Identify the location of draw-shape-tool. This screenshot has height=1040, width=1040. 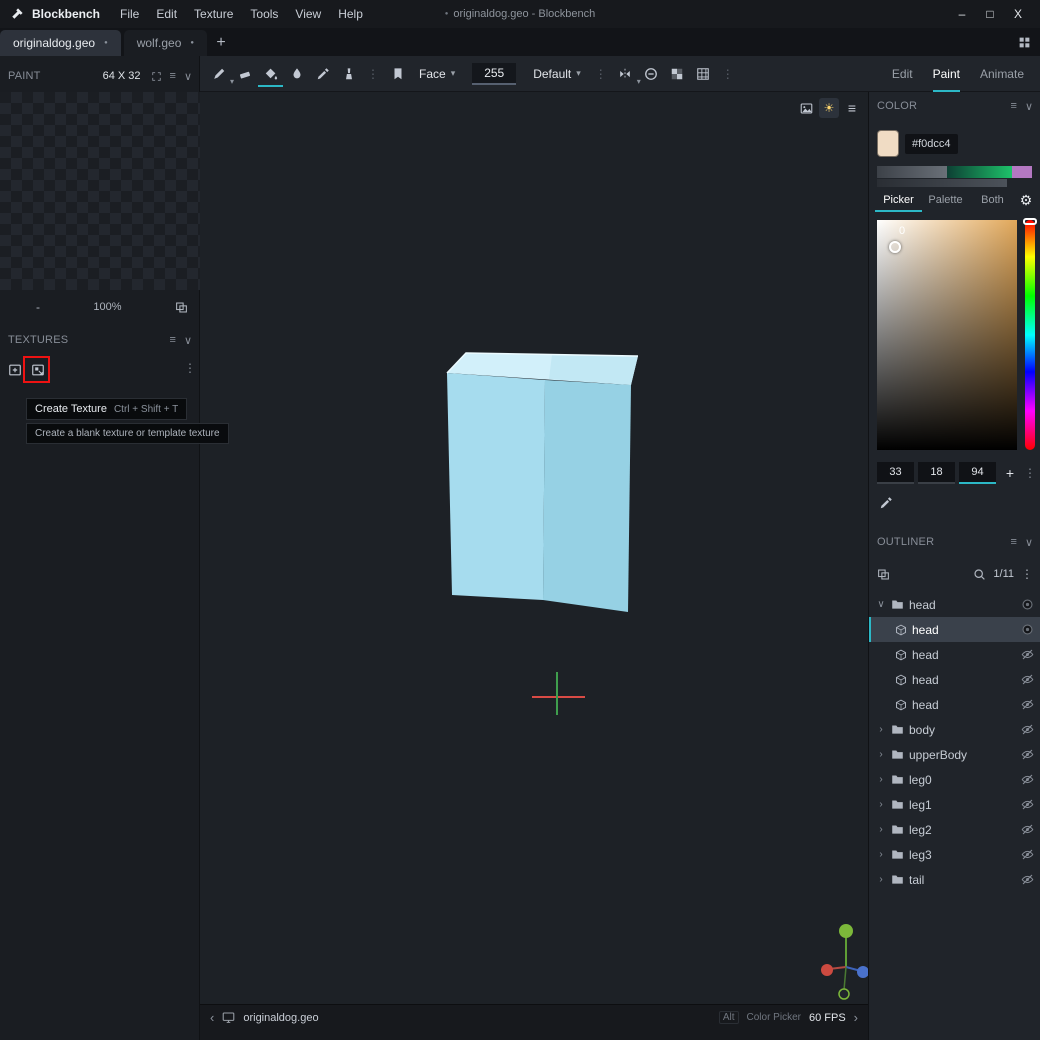
(348, 74).